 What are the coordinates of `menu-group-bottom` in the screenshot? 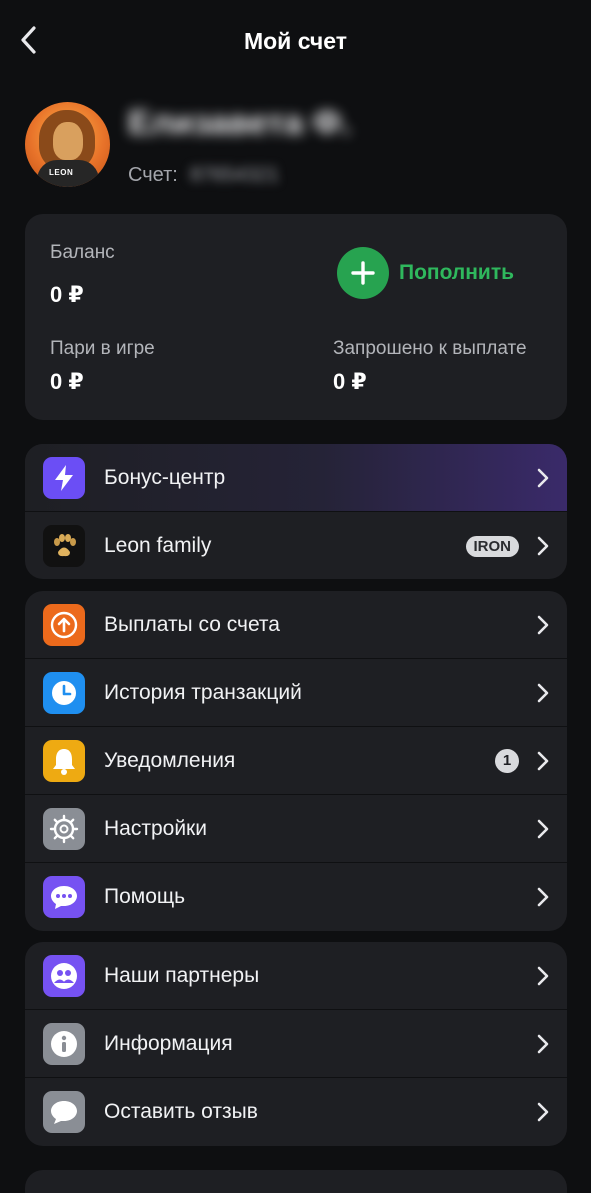 It's located at (296, 1181).